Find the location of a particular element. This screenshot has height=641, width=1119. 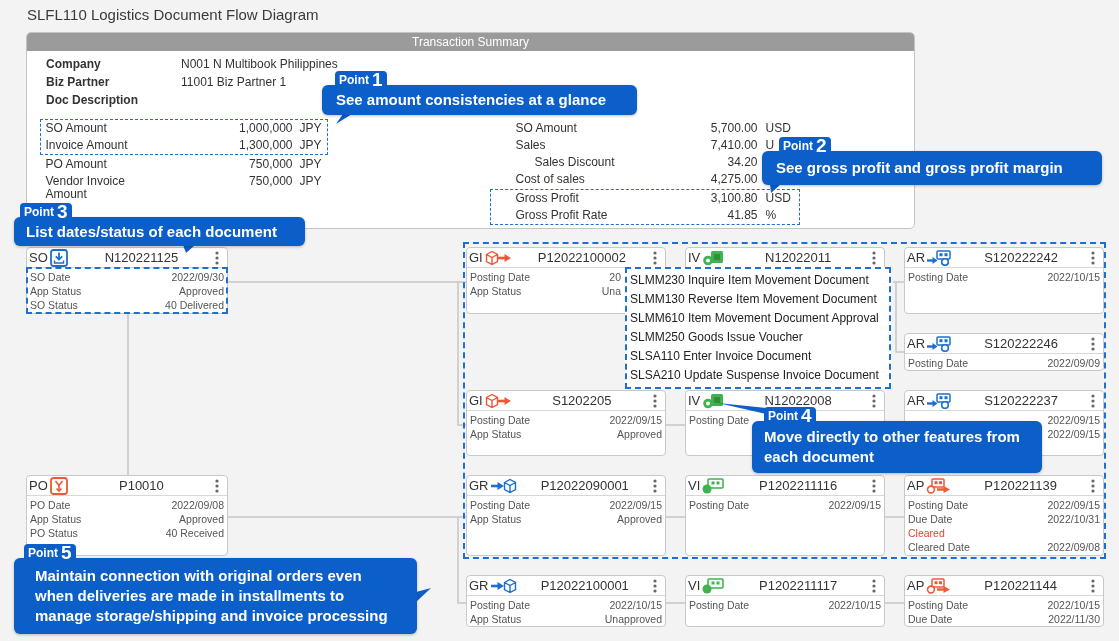

amount-value: 1,000,000 is located at coordinates (266, 128).